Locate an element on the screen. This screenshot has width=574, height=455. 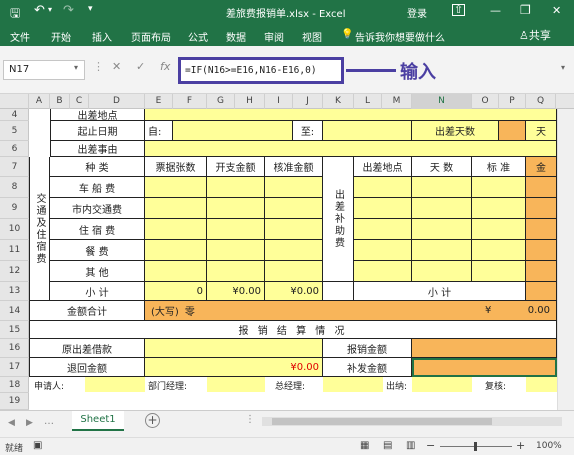
column-header: H is located at coordinates (250, 101).